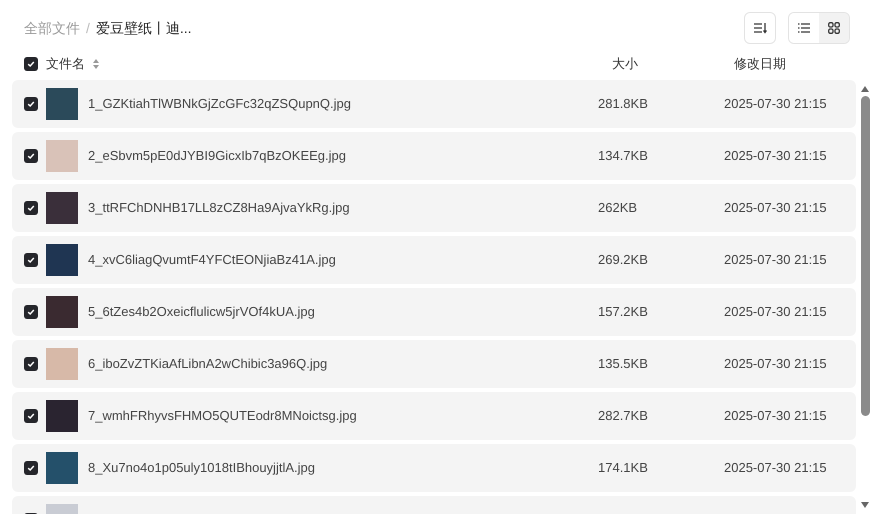 Image resolution: width=874 pixels, height=514 pixels. I want to click on file-size: 135.5KB, so click(623, 364).